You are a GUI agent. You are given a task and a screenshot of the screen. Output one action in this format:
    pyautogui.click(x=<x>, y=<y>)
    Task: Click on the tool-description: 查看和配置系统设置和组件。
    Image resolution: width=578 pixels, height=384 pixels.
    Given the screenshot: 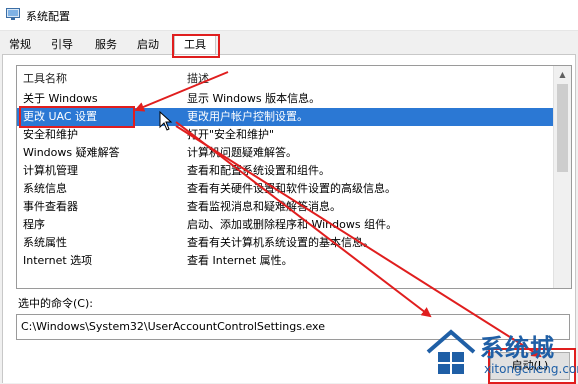 What is the action you would take?
    pyautogui.click(x=258, y=170)
    